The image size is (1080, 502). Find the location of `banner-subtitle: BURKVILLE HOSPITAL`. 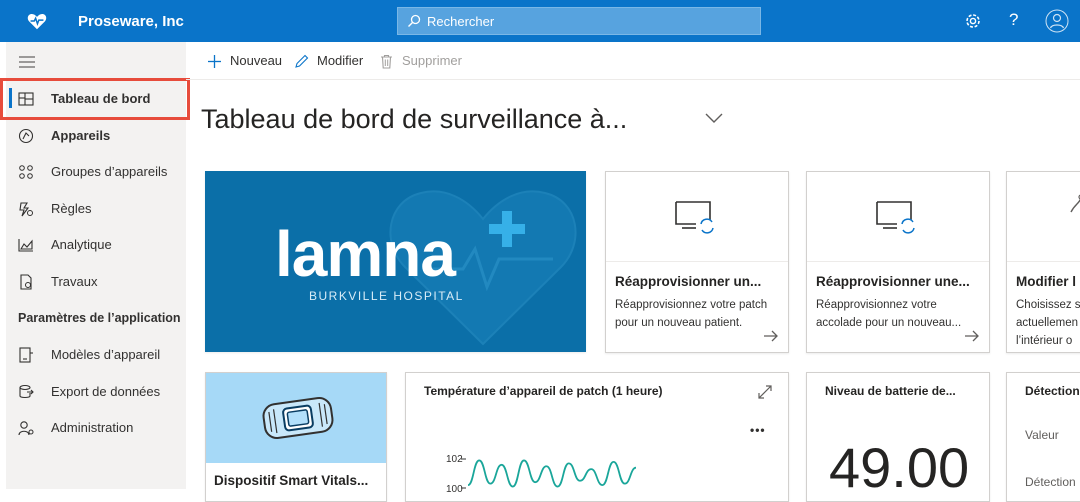

banner-subtitle: BURKVILLE HOSPITAL is located at coordinates (386, 296).